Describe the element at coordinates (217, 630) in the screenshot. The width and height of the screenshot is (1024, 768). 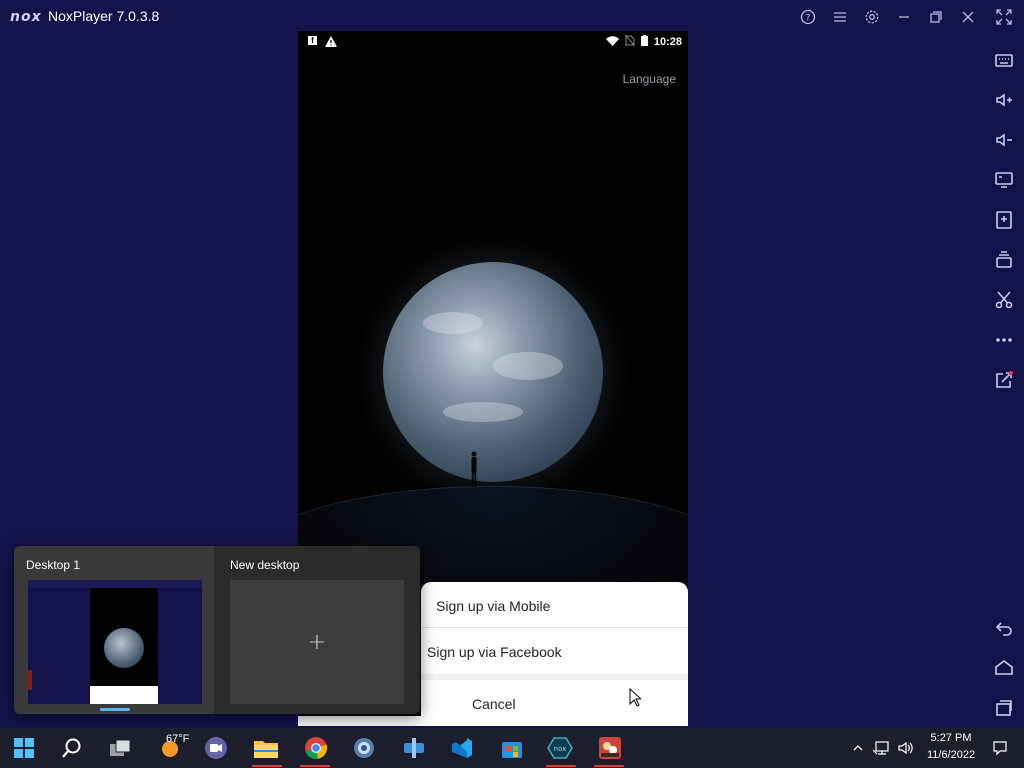
I see `task-view-panel: Desktop 1 New desktop +` at that location.